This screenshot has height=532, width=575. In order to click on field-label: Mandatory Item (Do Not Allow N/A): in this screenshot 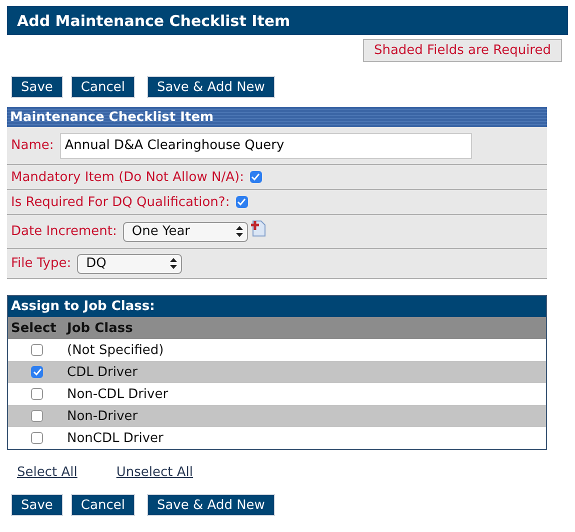, I will do `click(127, 177)`.